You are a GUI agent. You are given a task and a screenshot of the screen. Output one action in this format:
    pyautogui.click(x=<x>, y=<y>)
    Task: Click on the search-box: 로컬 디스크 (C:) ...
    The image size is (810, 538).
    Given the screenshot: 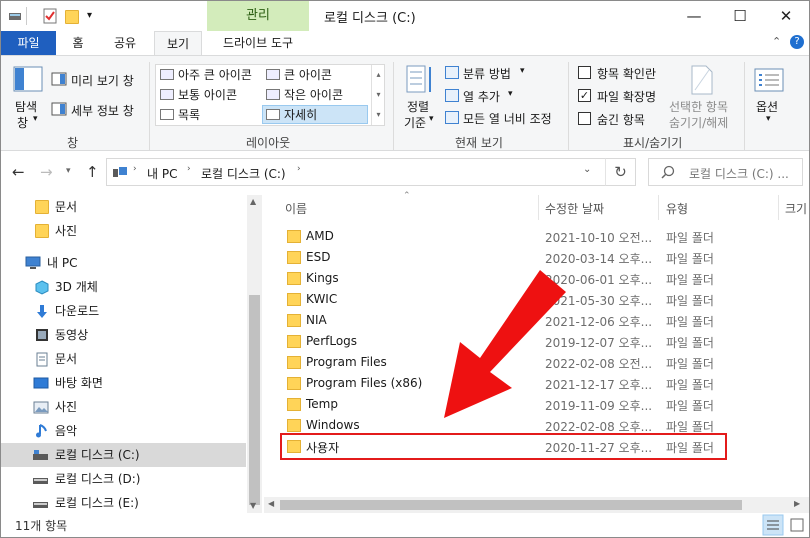 What is the action you would take?
    pyautogui.click(x=725, y=172)
    